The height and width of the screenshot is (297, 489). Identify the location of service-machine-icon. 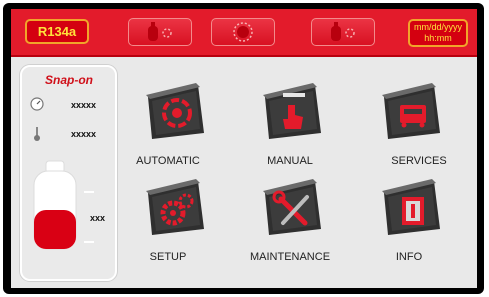
(411, 111).